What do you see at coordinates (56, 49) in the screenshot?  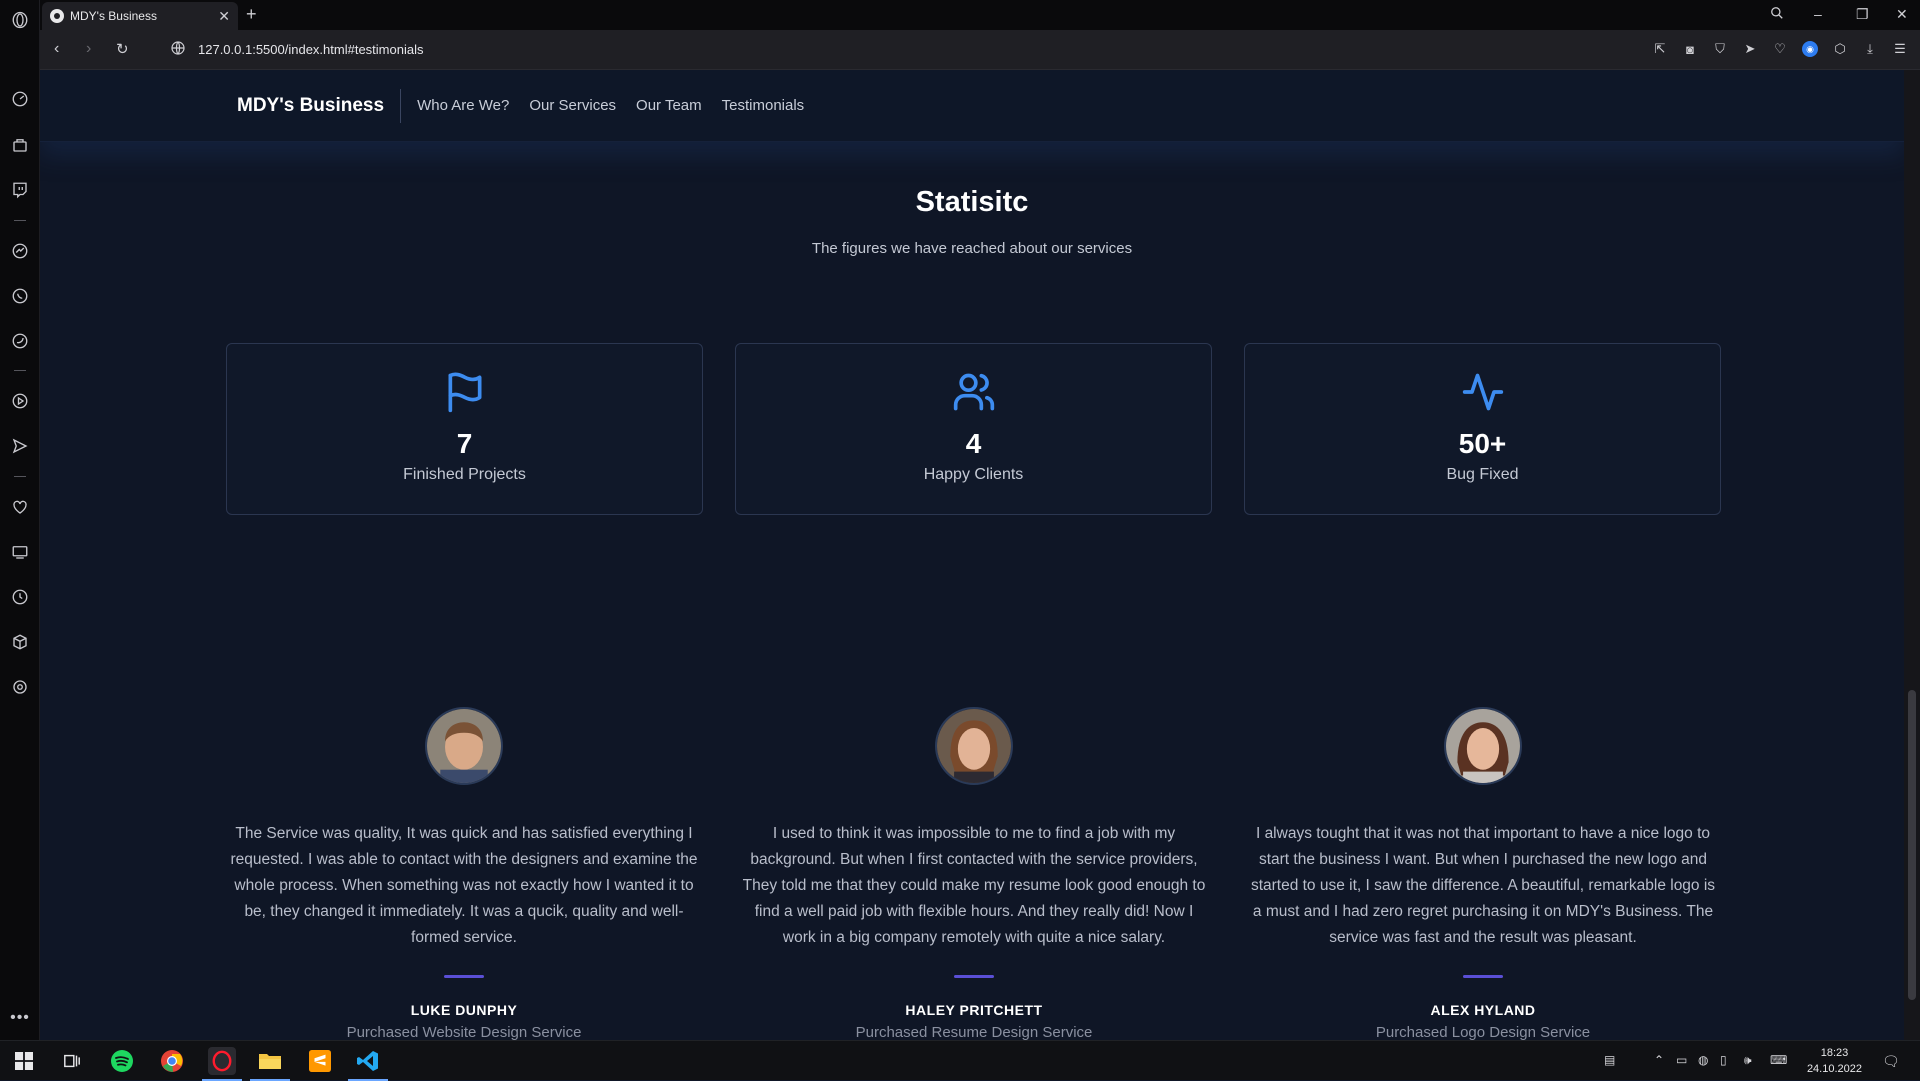 I see `back-icon: ‹` at bounding box center [56, 49].